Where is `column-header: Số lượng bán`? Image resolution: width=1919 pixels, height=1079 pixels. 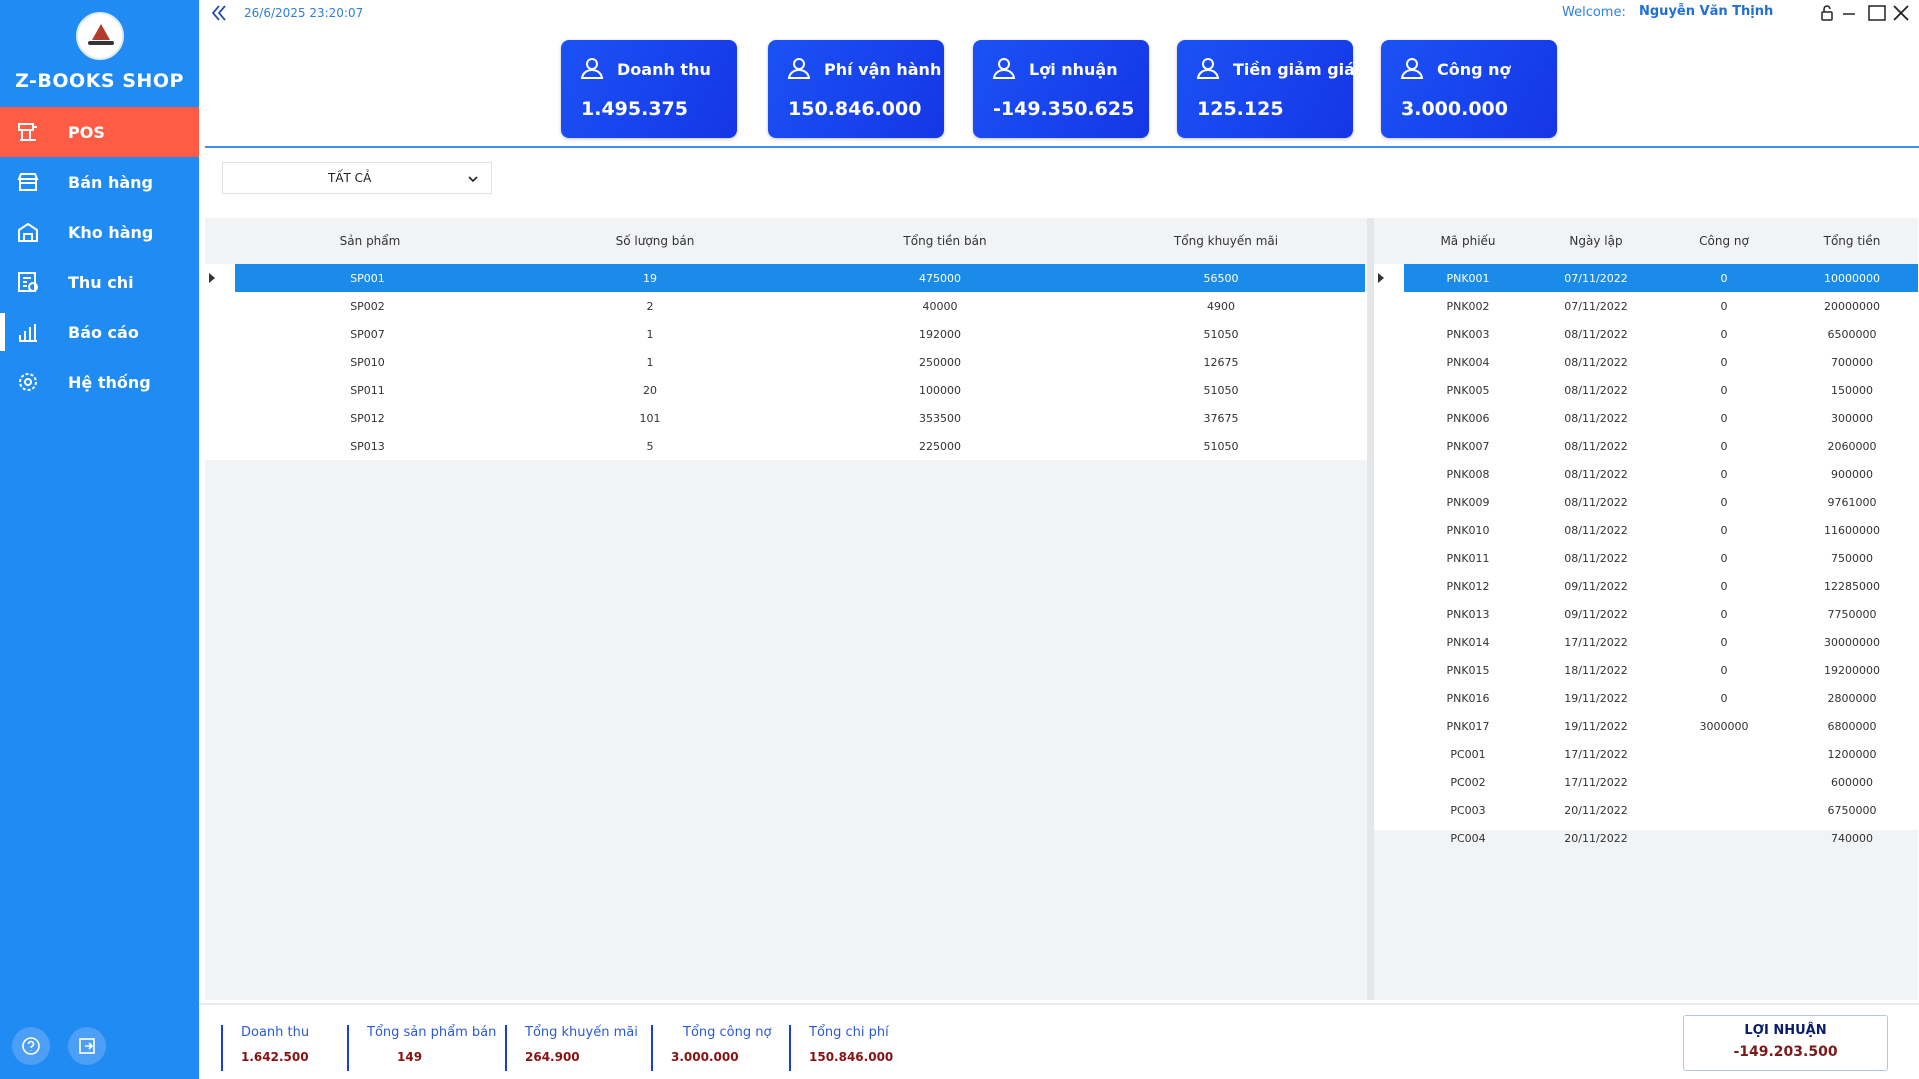
column-header: Số lượng bán is located at coordinates (655, 241).